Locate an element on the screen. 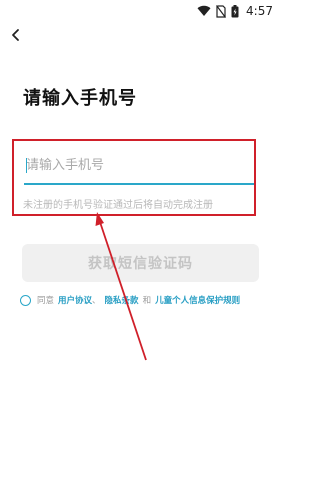 The width and height of the screenshot is (320, 499). annotation-arrow is located at coordinates (121, 286).